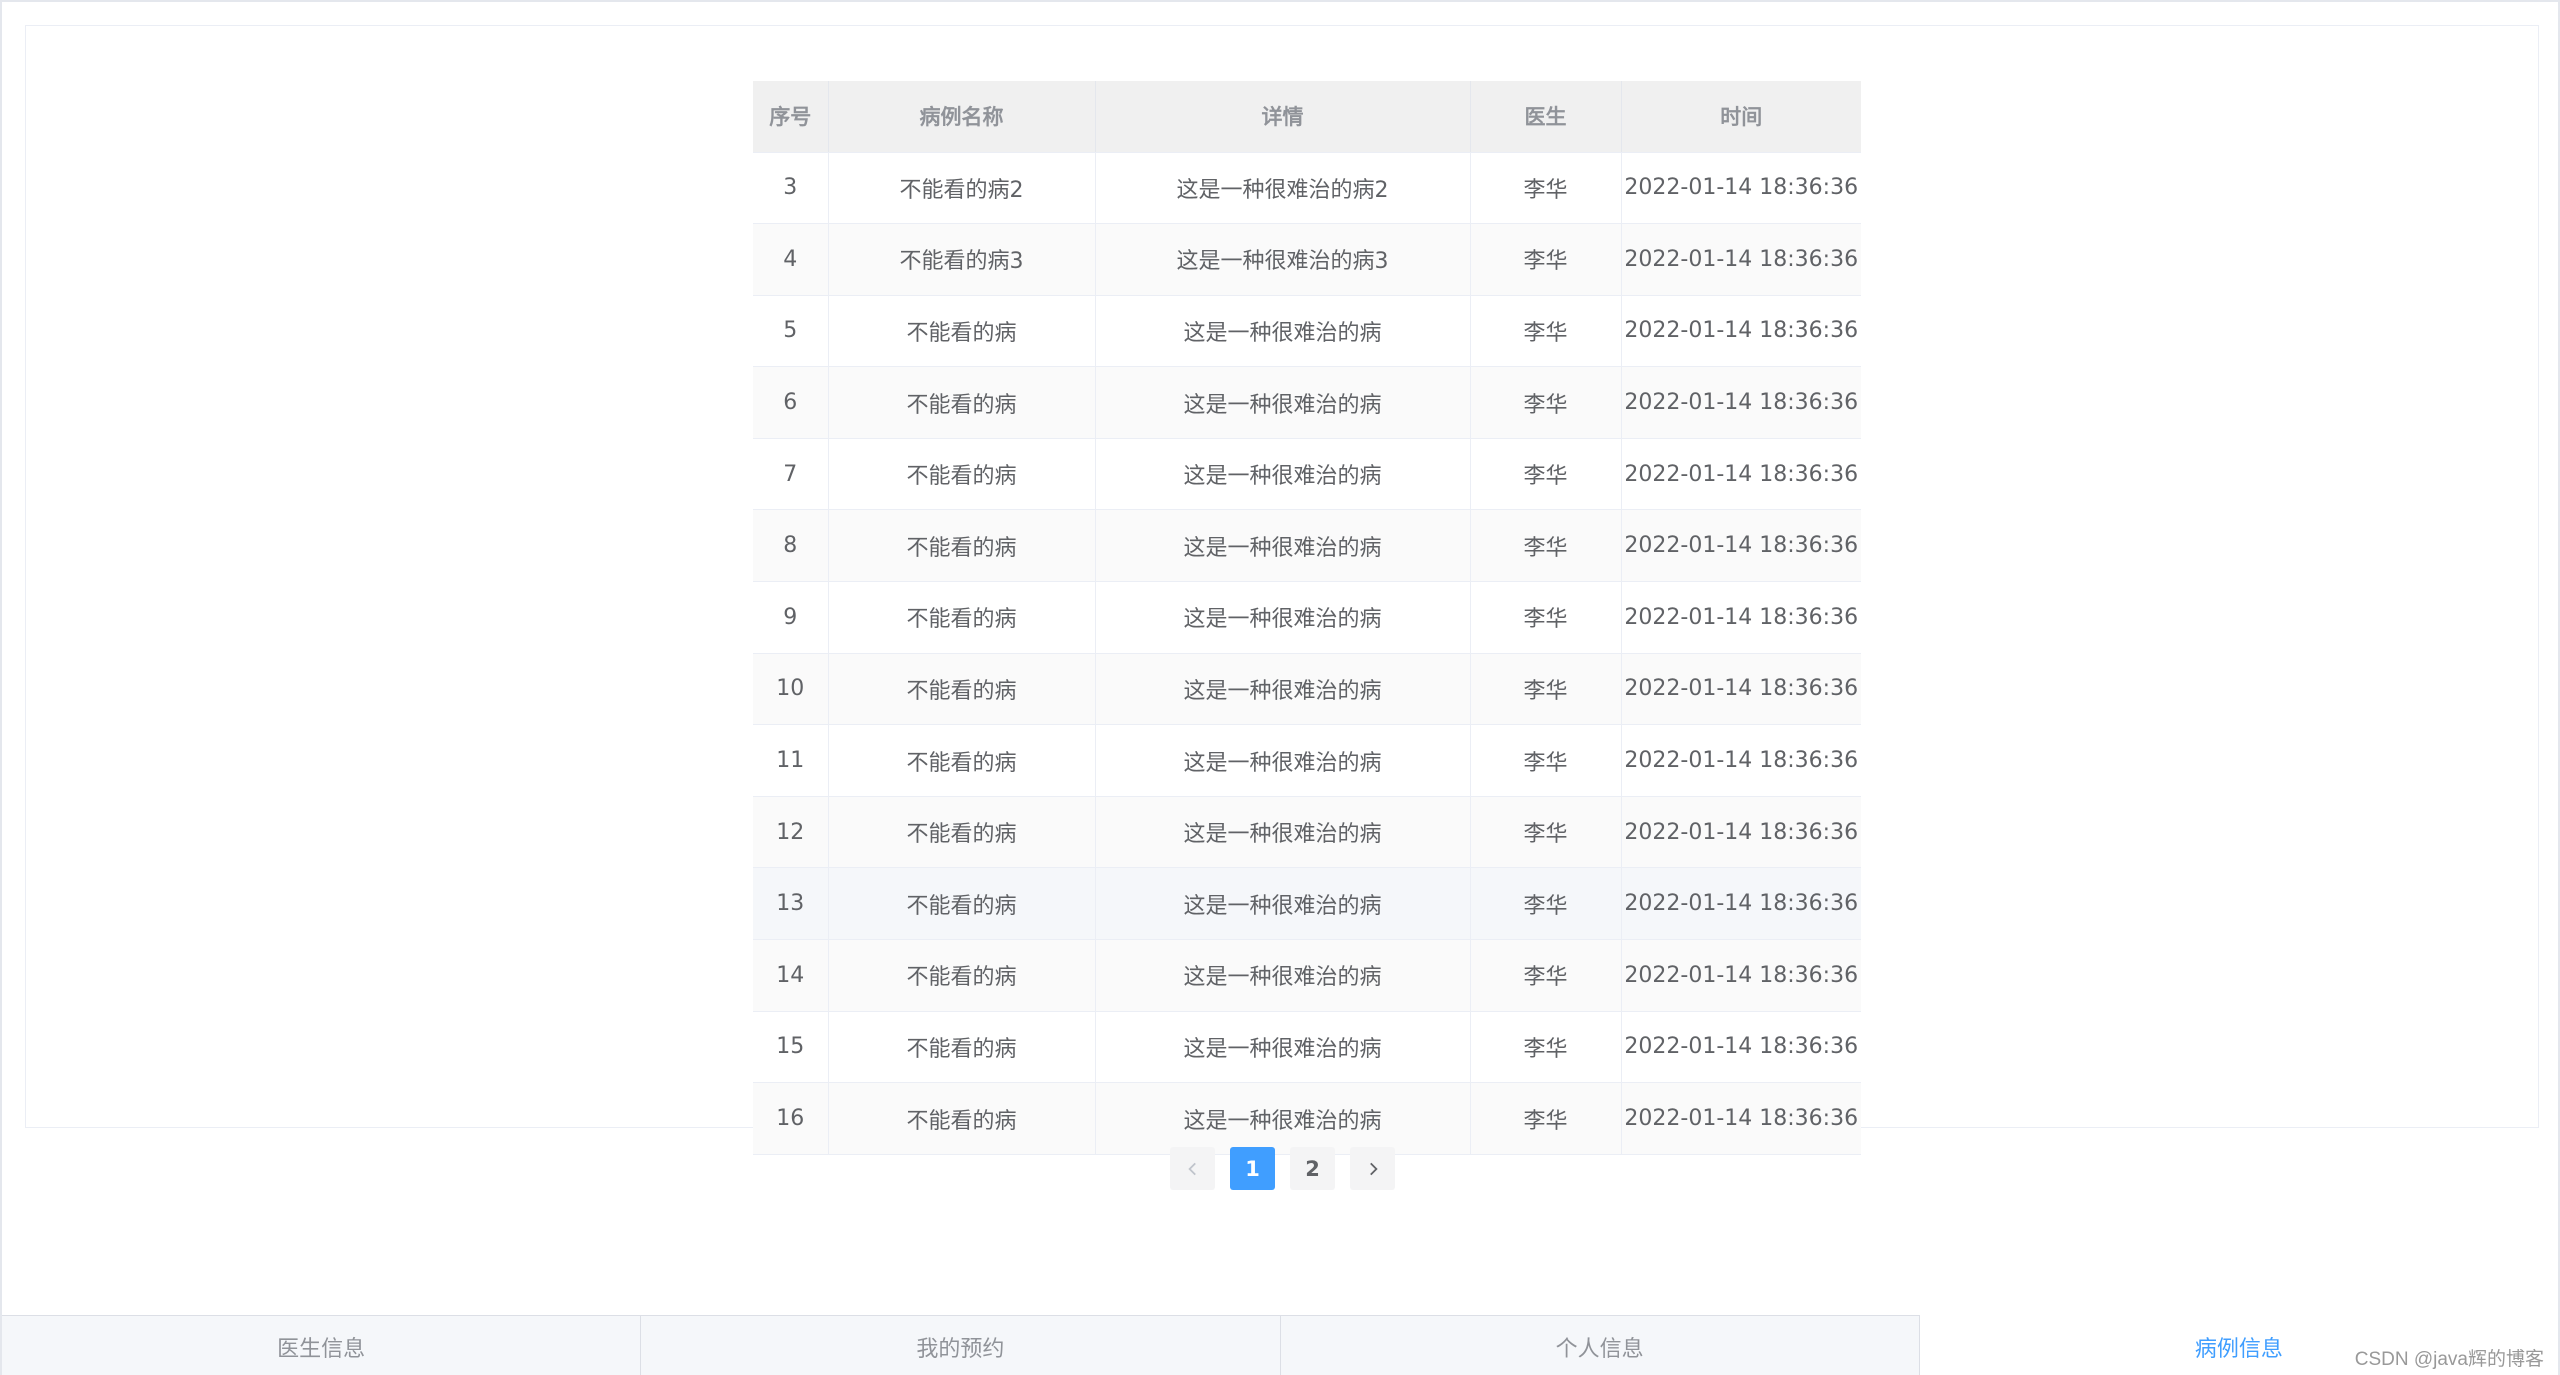 The height and width of the screenshot is (1375, 2560). I want to click on table-row: 8 不能看的病 这是一种很难治的病 李华 2022-01-14 18:36:36, so click(1307, 546).